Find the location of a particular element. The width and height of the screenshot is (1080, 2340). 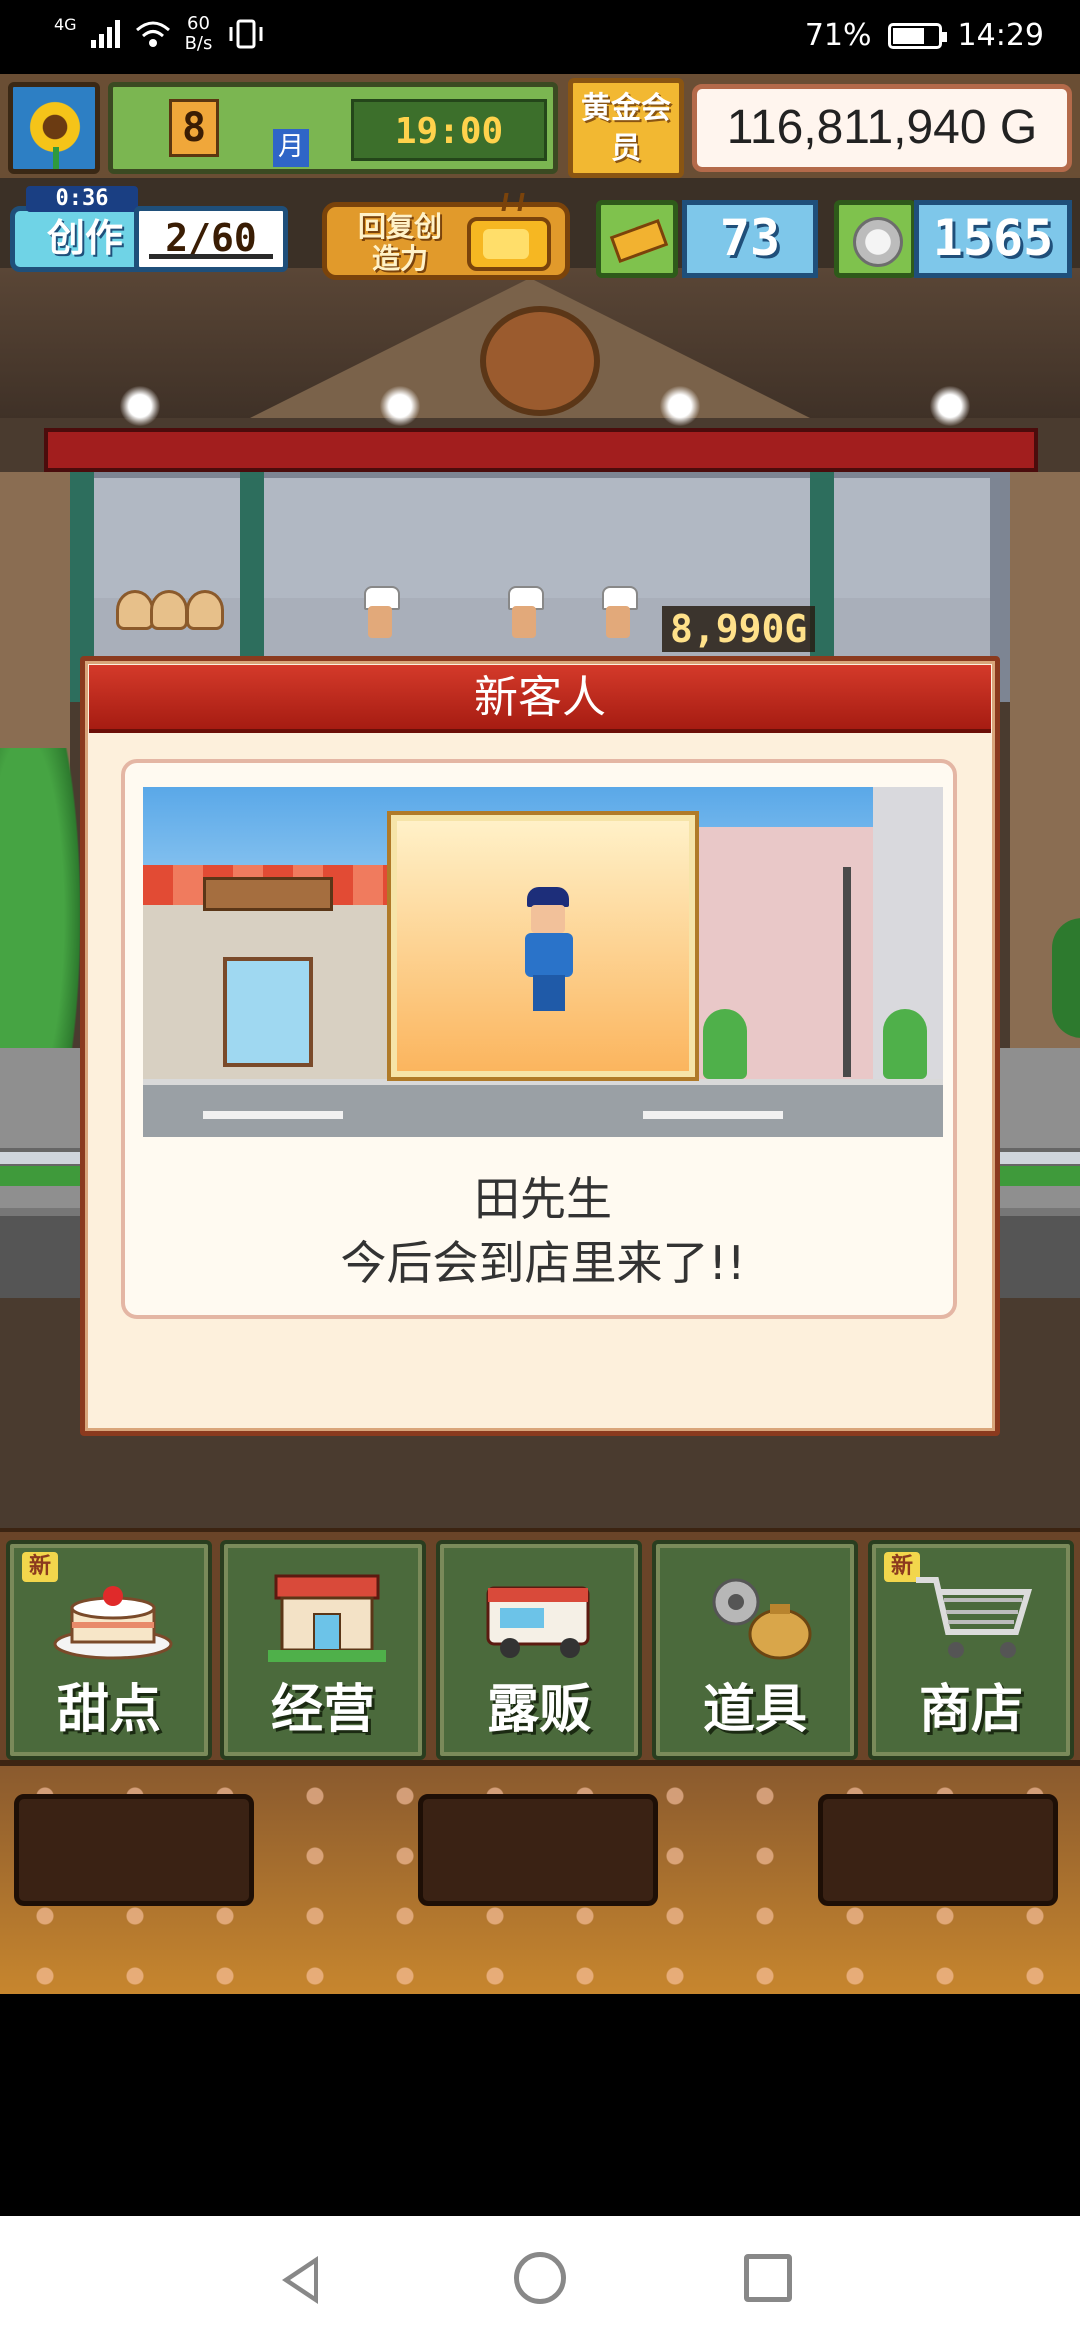

shopping-cart-icon is located at coordinates (974, 1617).